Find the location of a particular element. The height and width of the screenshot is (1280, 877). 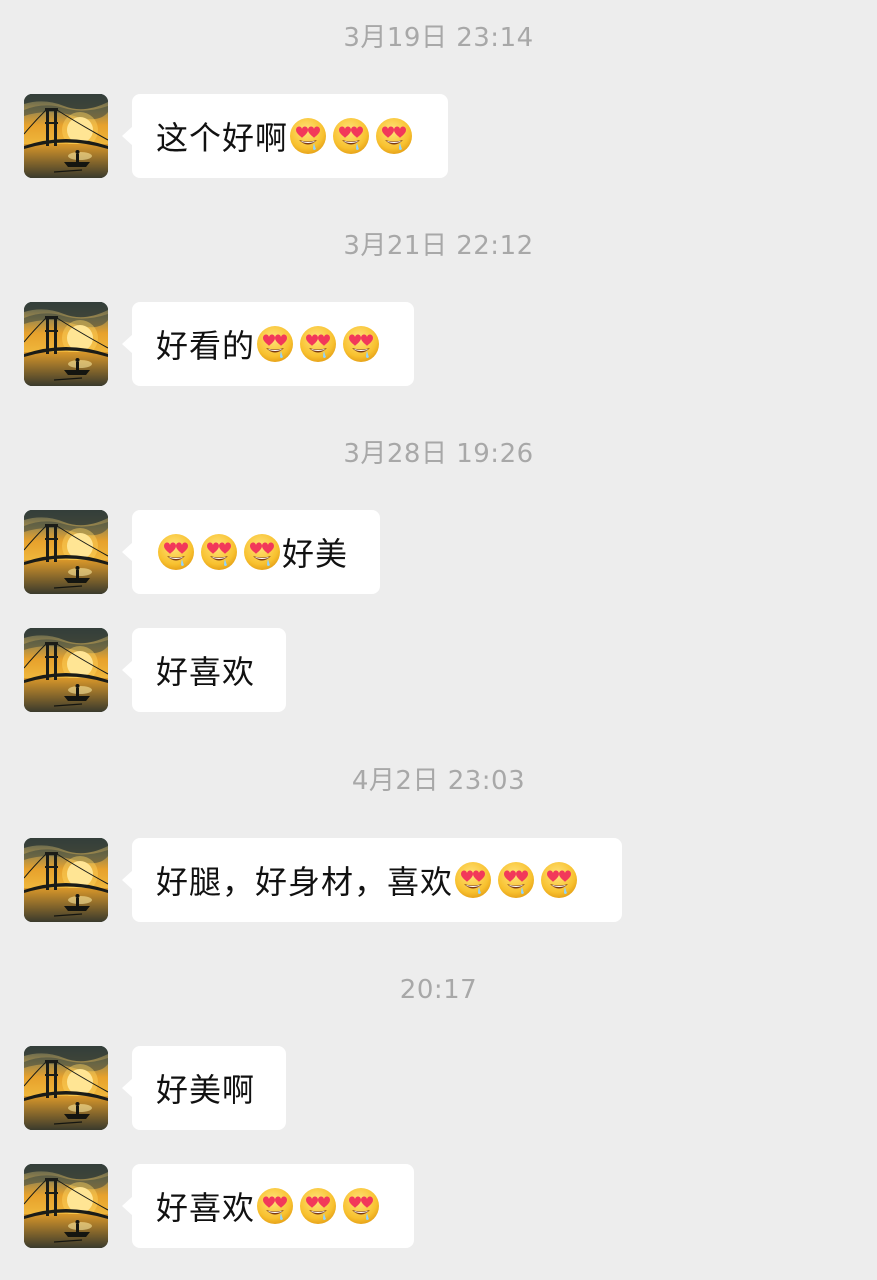

message-text: 好美 is located at coordinates (315, 554).